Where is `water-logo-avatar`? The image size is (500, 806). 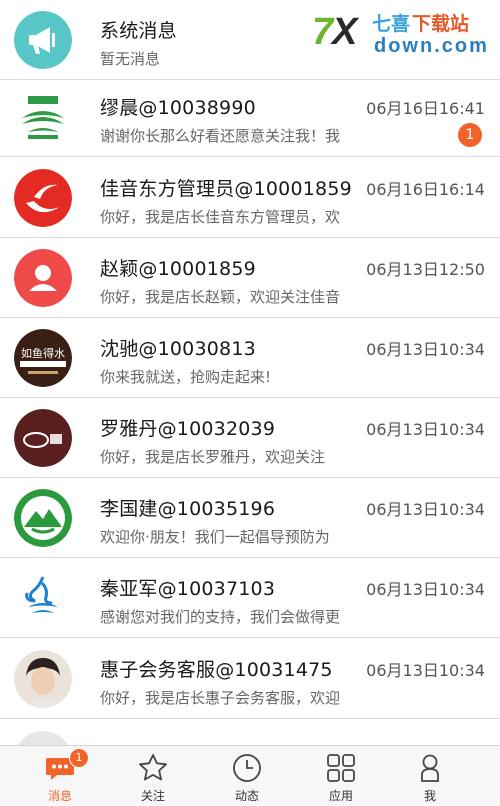
water-logo-avatar is located at coordinates (43, 598).